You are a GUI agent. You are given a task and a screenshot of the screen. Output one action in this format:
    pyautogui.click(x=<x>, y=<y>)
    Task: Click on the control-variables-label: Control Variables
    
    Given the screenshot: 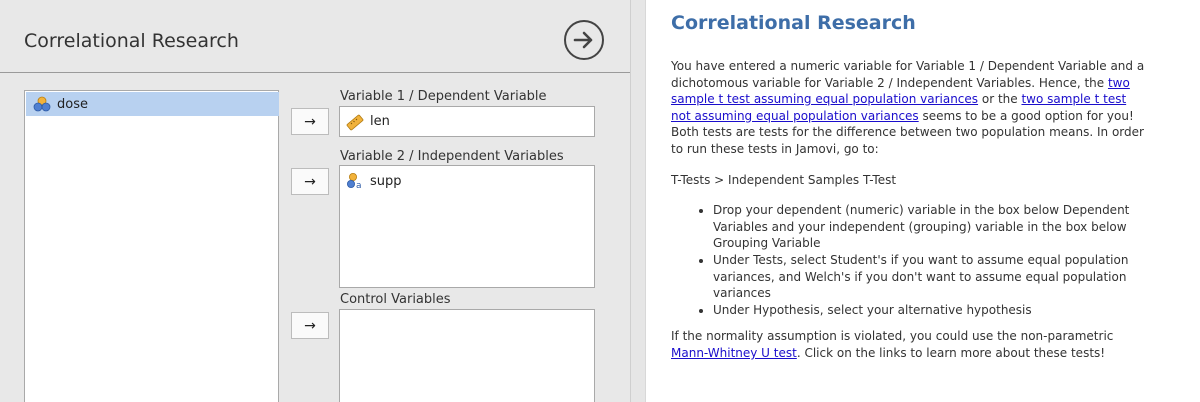 What is the action you would take?
    pyautogui.click(x=395, y=299)
    